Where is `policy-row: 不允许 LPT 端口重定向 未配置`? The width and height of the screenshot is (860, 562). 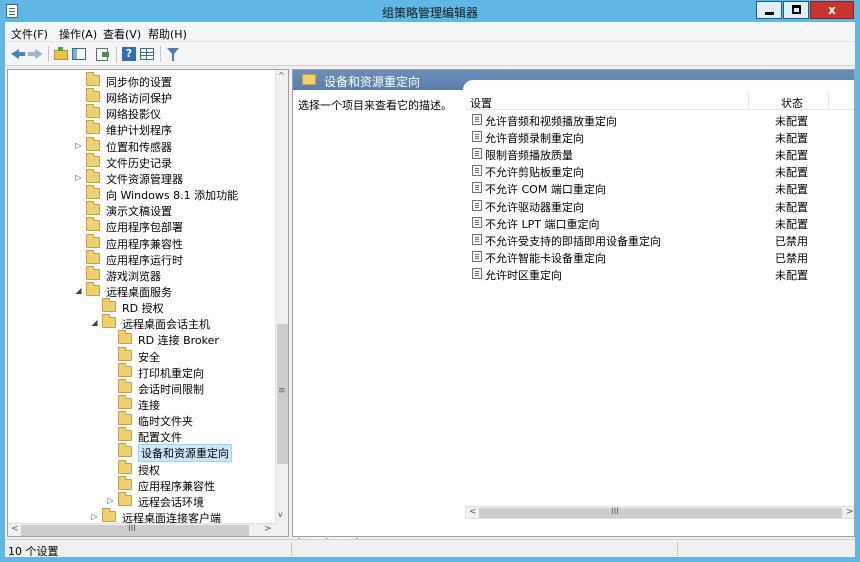 policy-row: 不允许 LPT 端口重定向 未配置 is located at coordinates (659, 222).